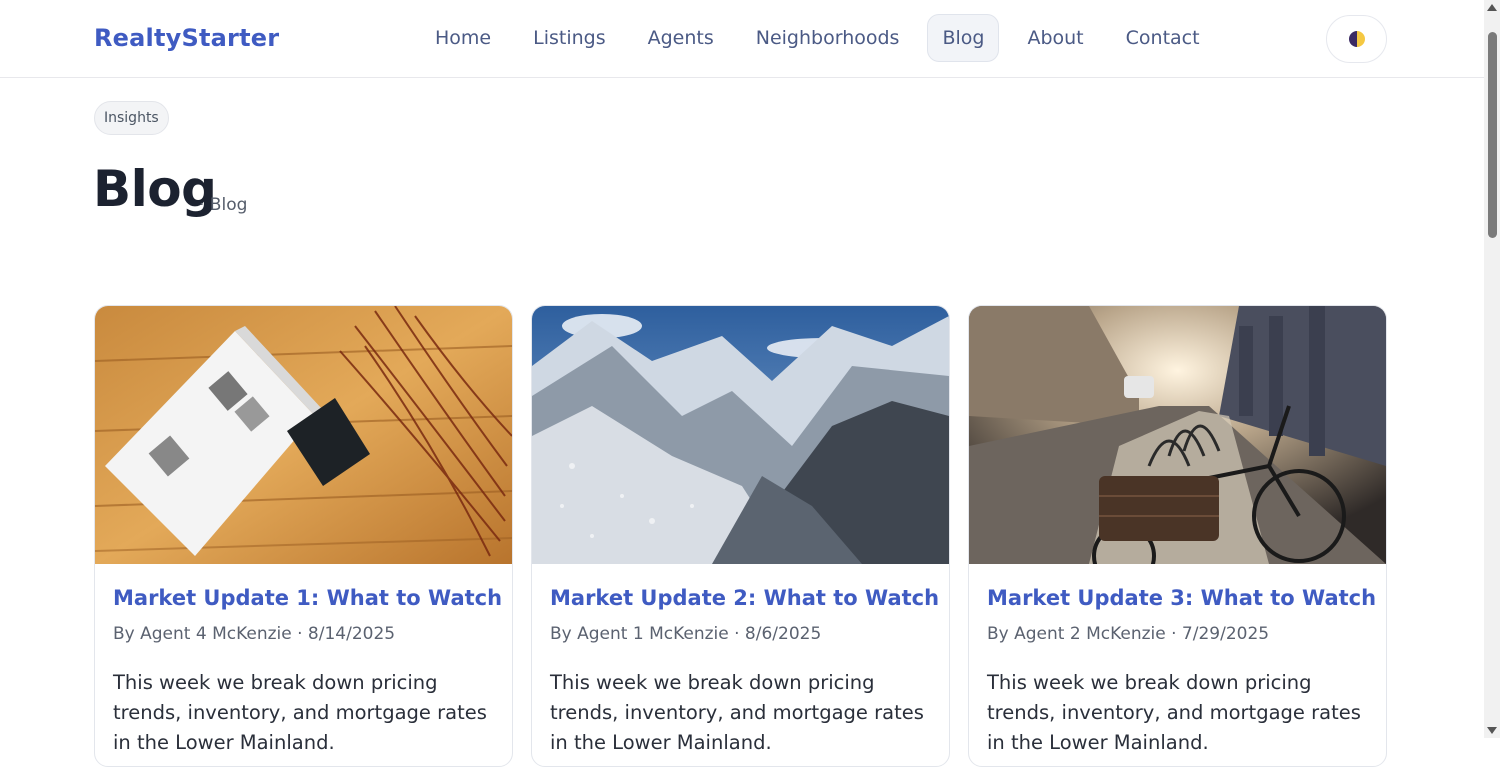  I want to click on theme-toggle-button, so click(1356, 39).